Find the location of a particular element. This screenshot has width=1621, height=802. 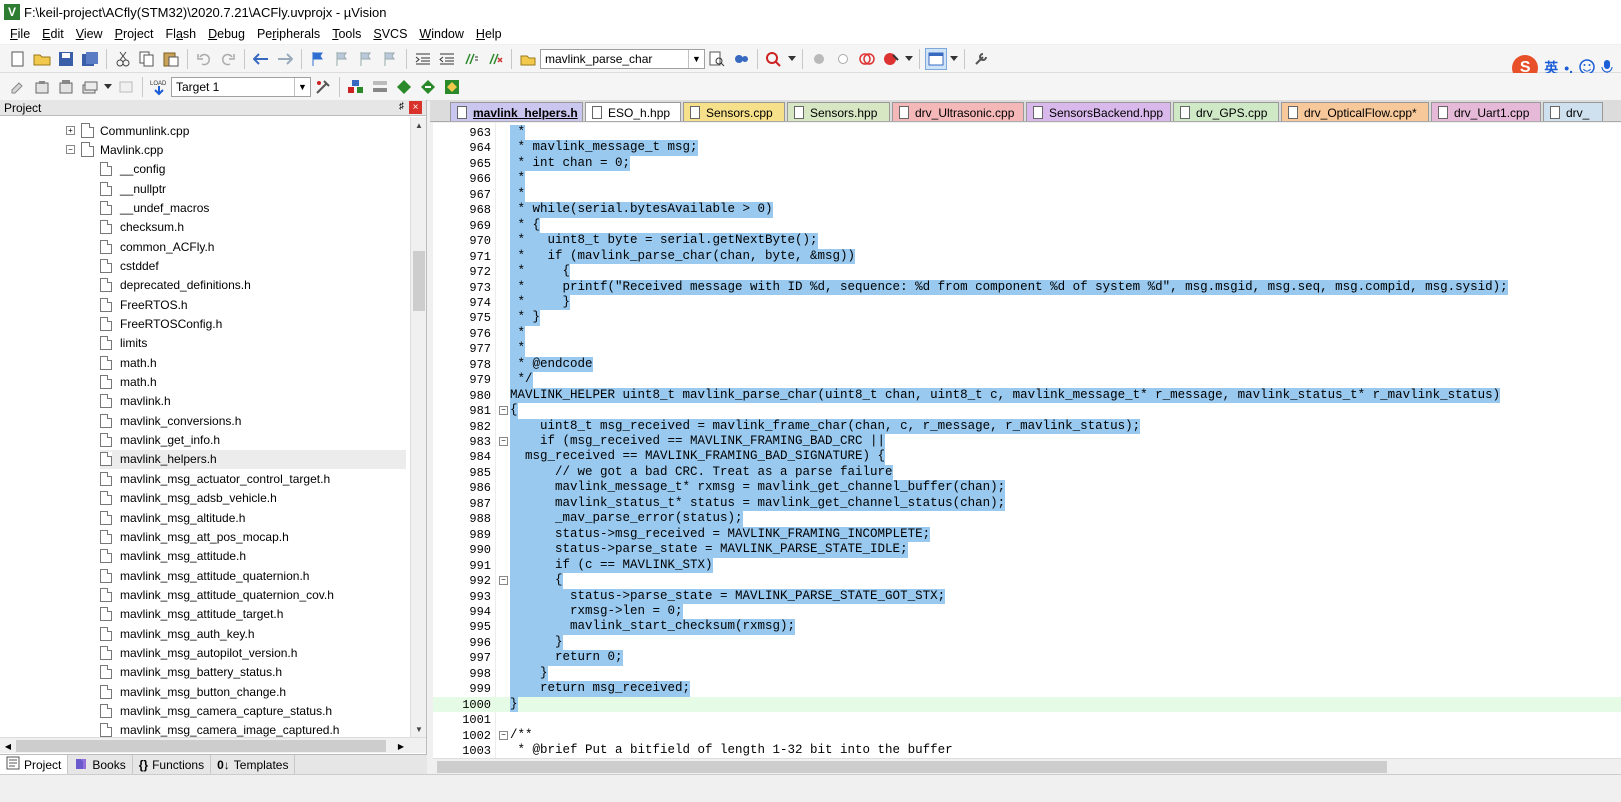

clear-bookmarks-icon is located at coordinates (390, 59).